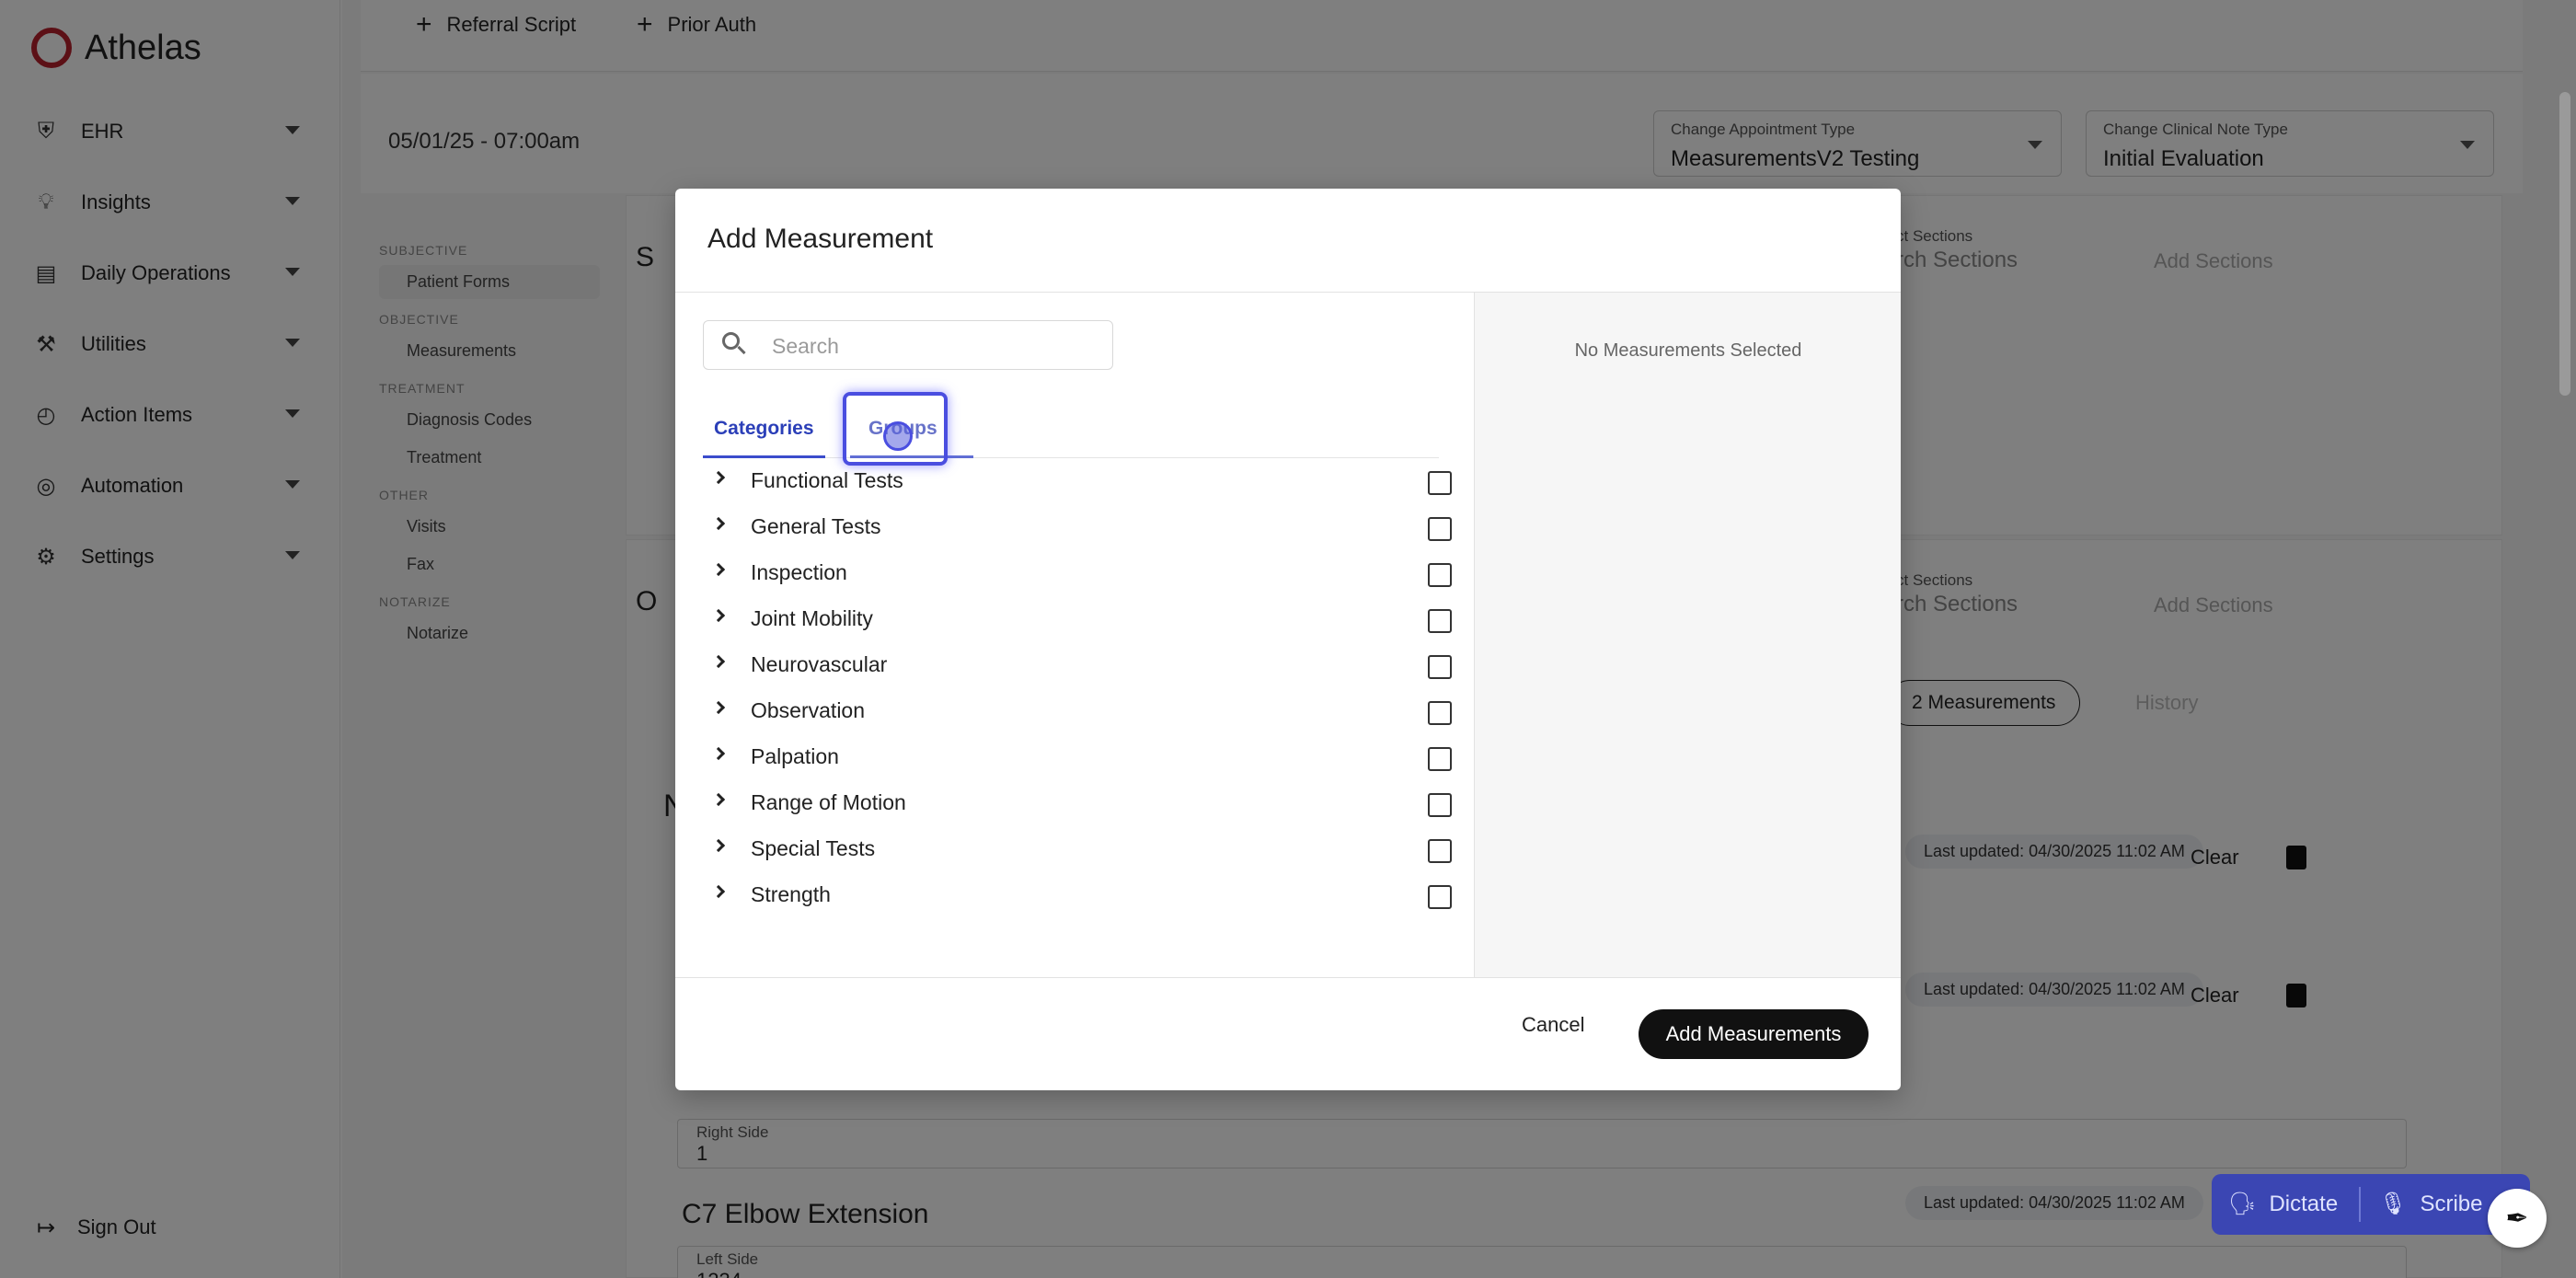 The image size is (2576, 1278). I want to click on category-row: Neurovascular, so click(1077, 667).